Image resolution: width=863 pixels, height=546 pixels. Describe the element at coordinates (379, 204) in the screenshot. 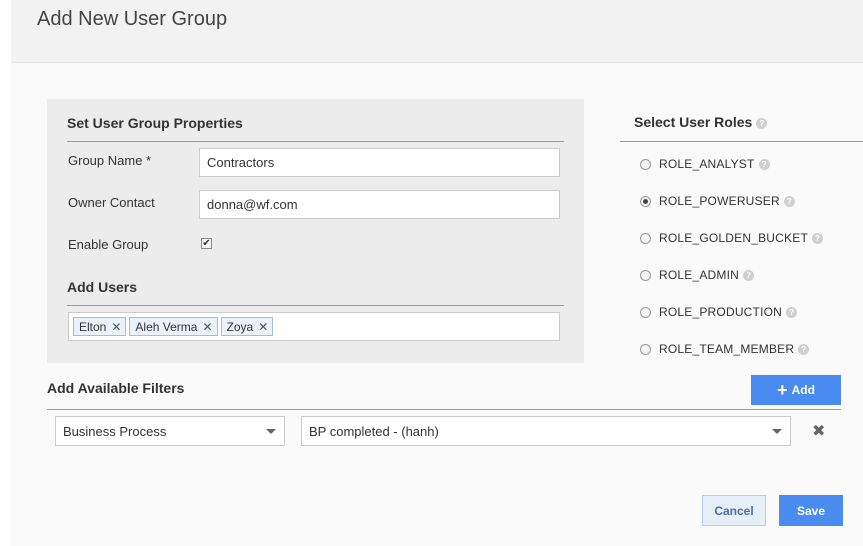

I see `owner-contact-input` at that location.